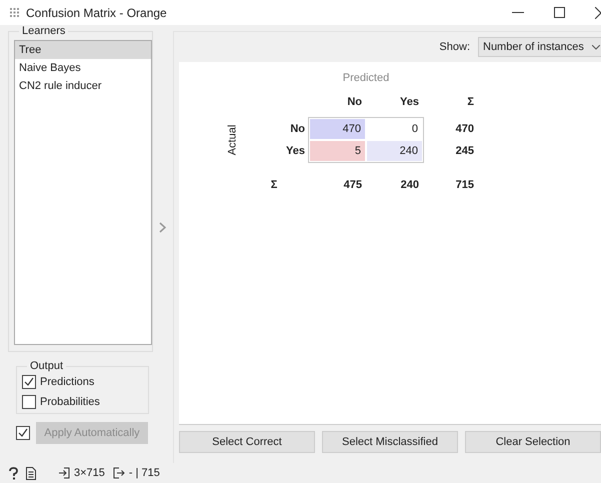  Describe the element at coordinates (470, 102) in the screenshot. I see `column-header: Σ` at that location.